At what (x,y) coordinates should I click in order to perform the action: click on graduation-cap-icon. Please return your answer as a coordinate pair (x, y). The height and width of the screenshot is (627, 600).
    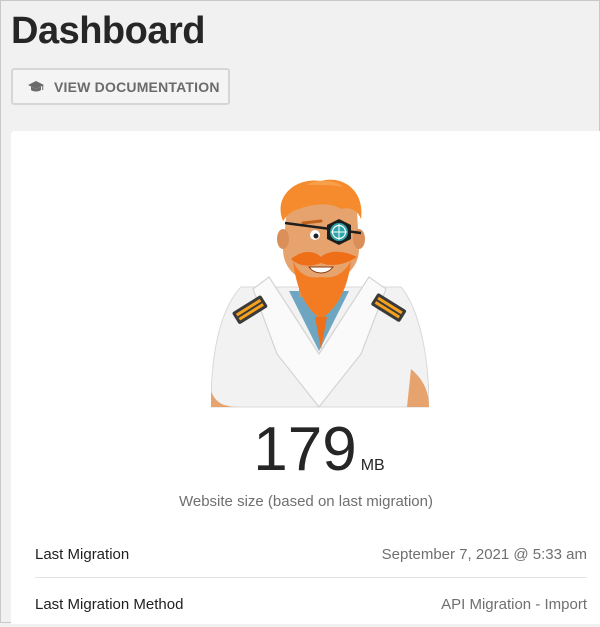
    Looking at the image, I should click on (36, 86).